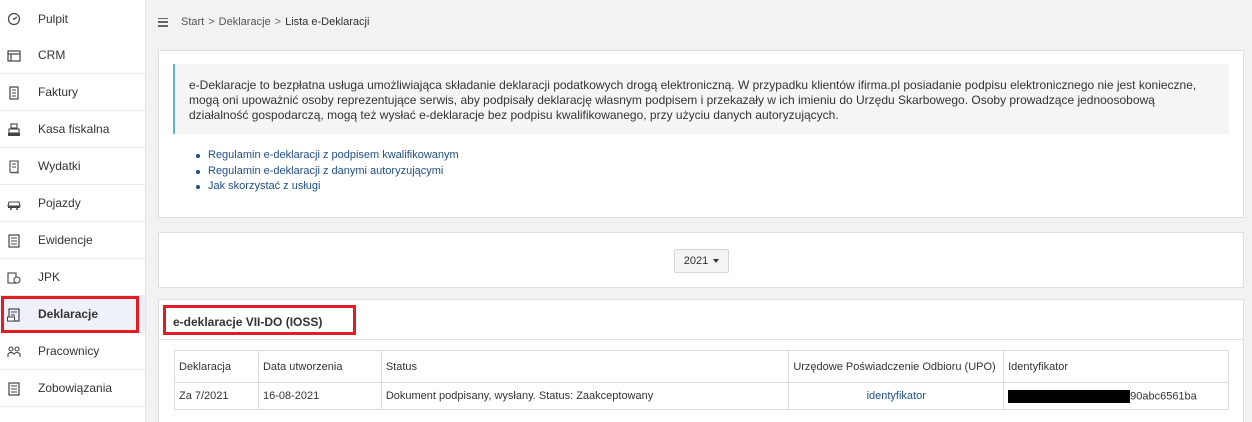 This screenshot has width=1252, height=422. Describe the element at coordinates (13, 351) in the screenshot. I see `employees-icon` at that location.